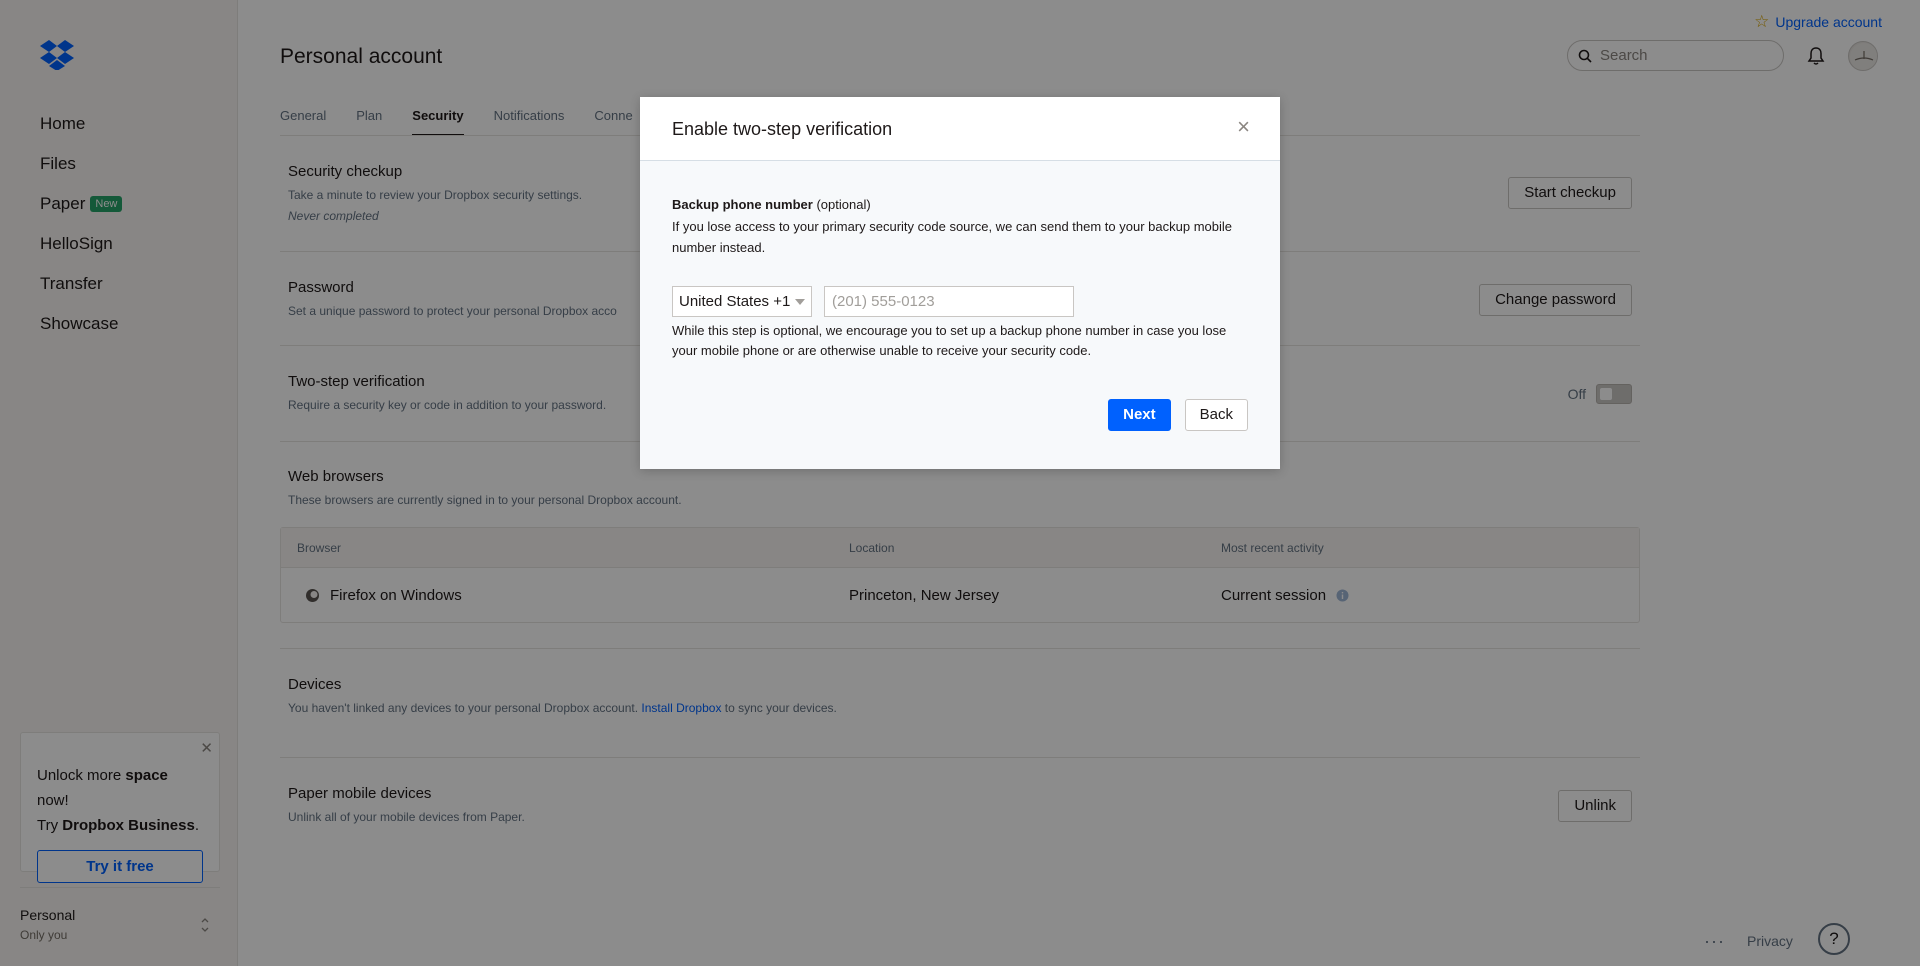  I want to click on next-button: Next, so click(1139, 415).